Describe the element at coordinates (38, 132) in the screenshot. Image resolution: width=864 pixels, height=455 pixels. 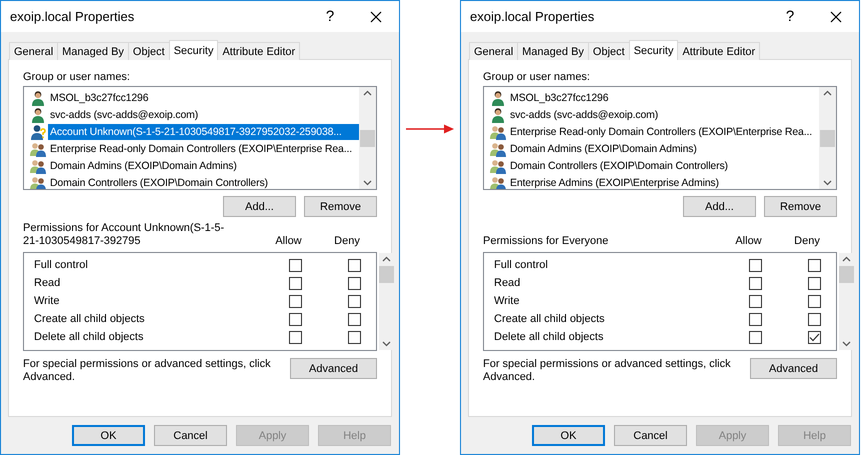
I see `unknown-user-icon` at that location.